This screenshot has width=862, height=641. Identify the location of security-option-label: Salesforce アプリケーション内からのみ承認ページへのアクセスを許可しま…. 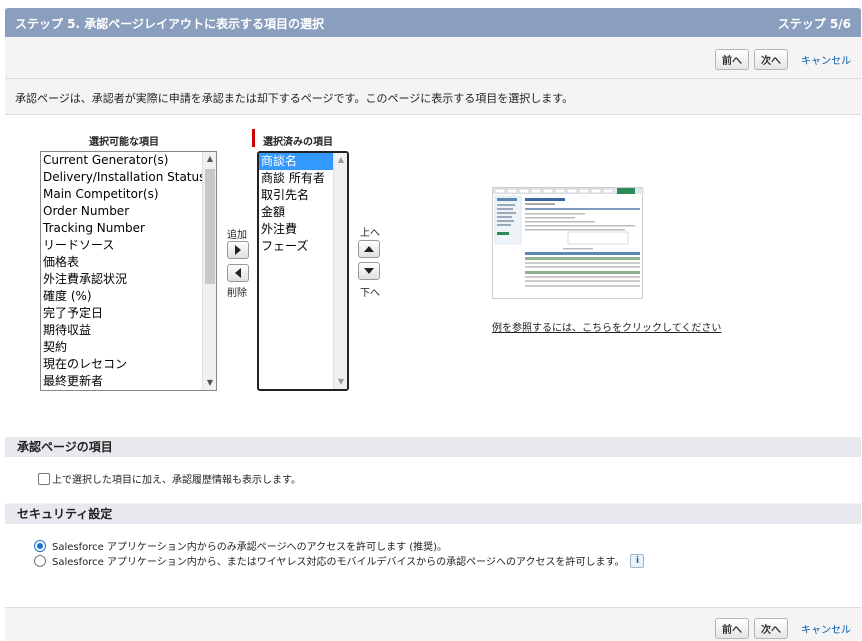
(250, 547).